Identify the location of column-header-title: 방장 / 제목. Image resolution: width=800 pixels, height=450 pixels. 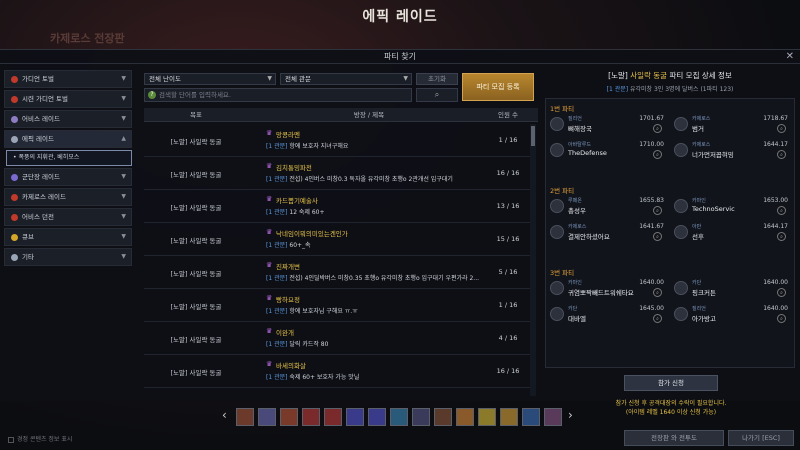
(369, 115).